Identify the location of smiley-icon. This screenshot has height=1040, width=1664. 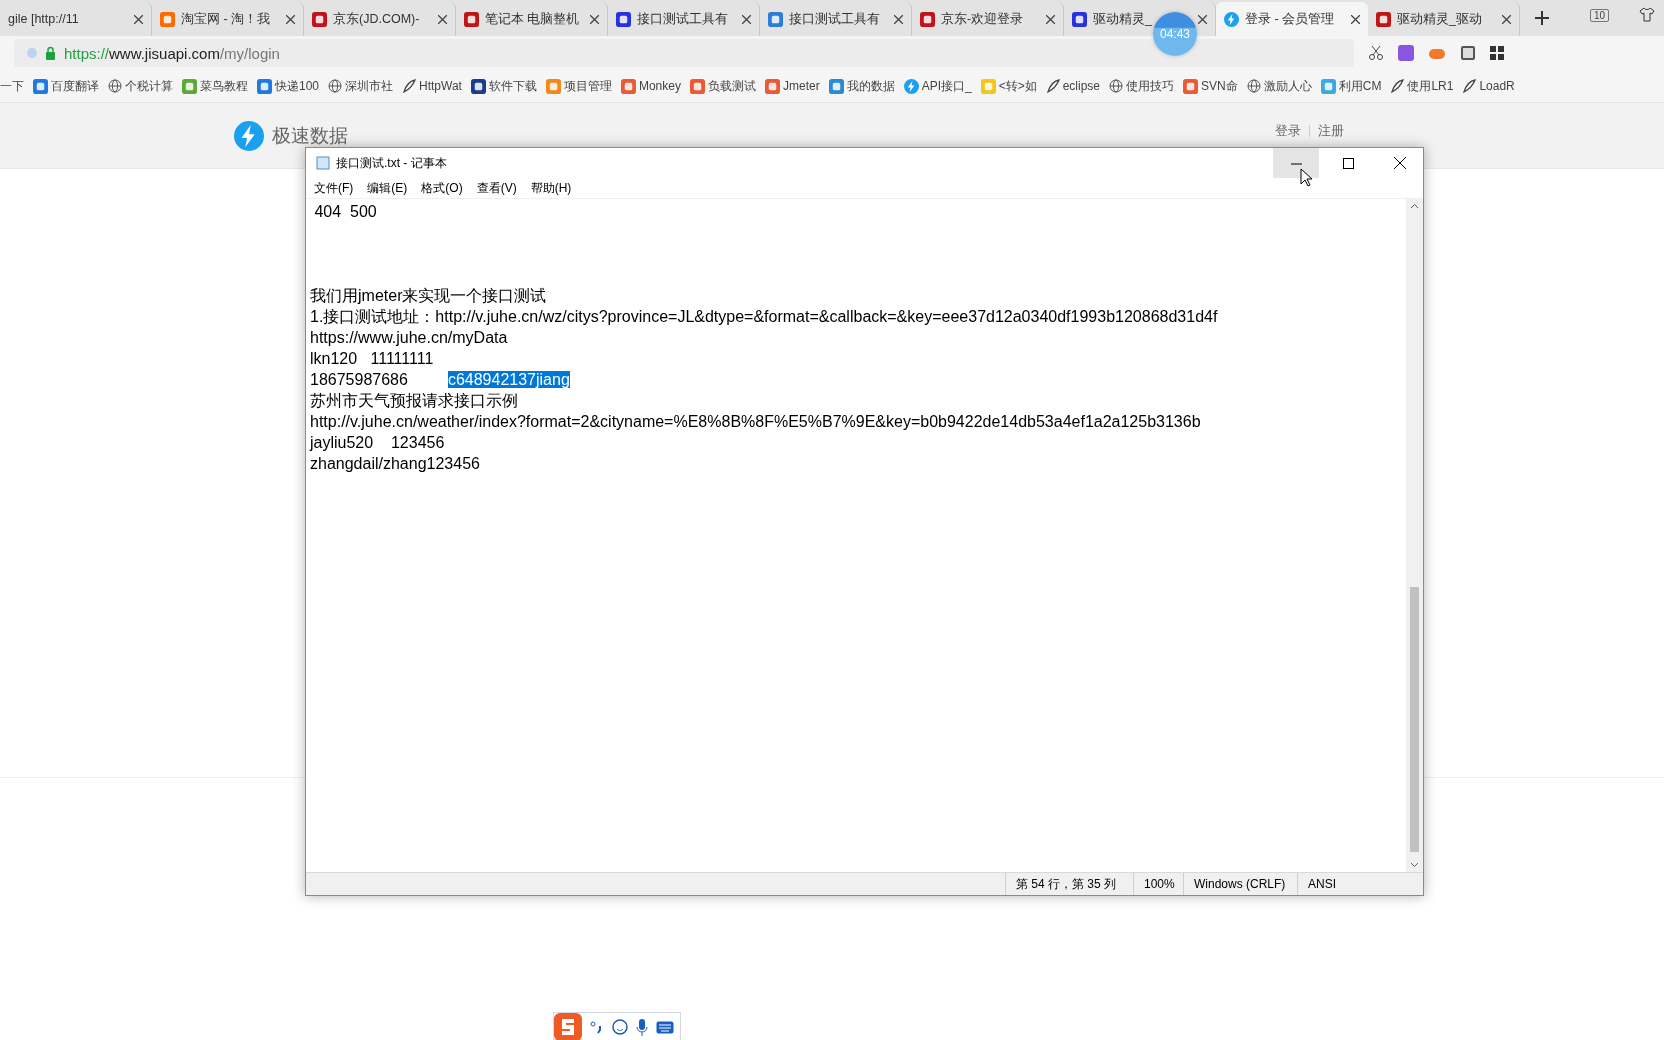
(620, 1027).